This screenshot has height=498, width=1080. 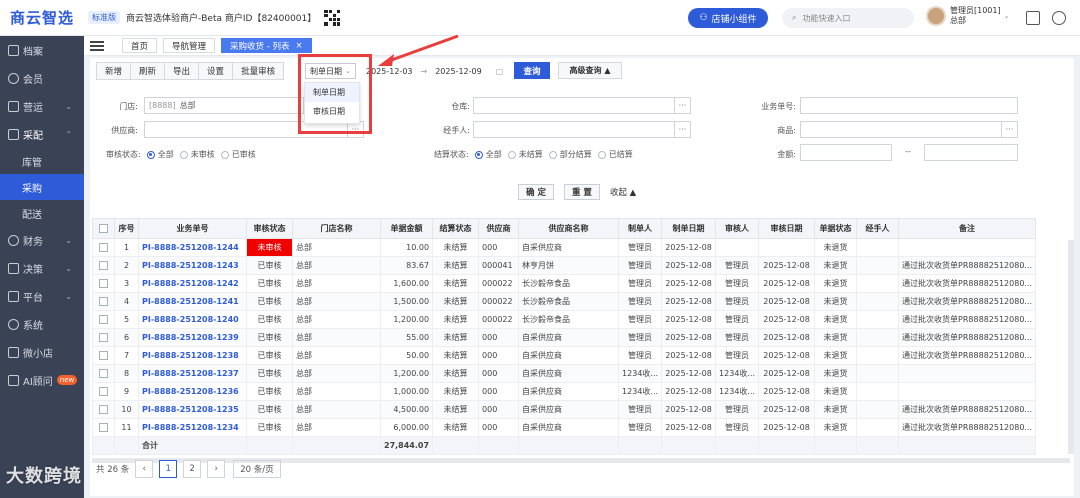 I want to click on brand-logo: 商云智选, so click(x=42, y=18).